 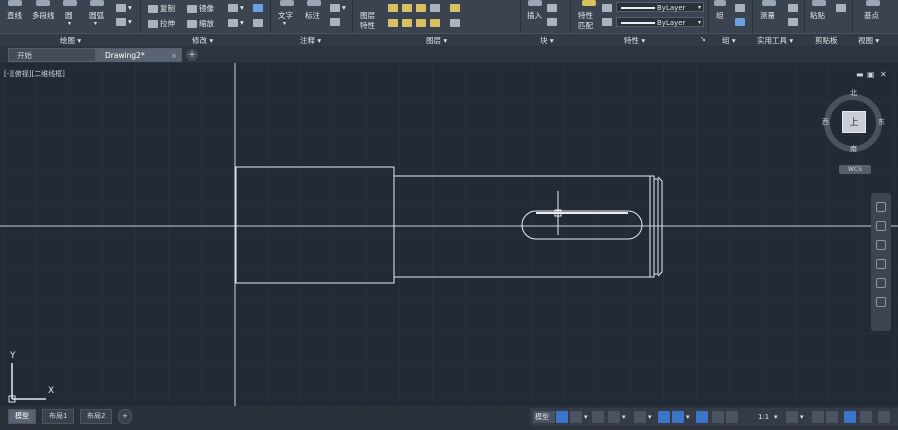 What do you see at coordinates (842, 7) in the screenshot?
I see `copy-clip-button` at bounding box center [842, 7].